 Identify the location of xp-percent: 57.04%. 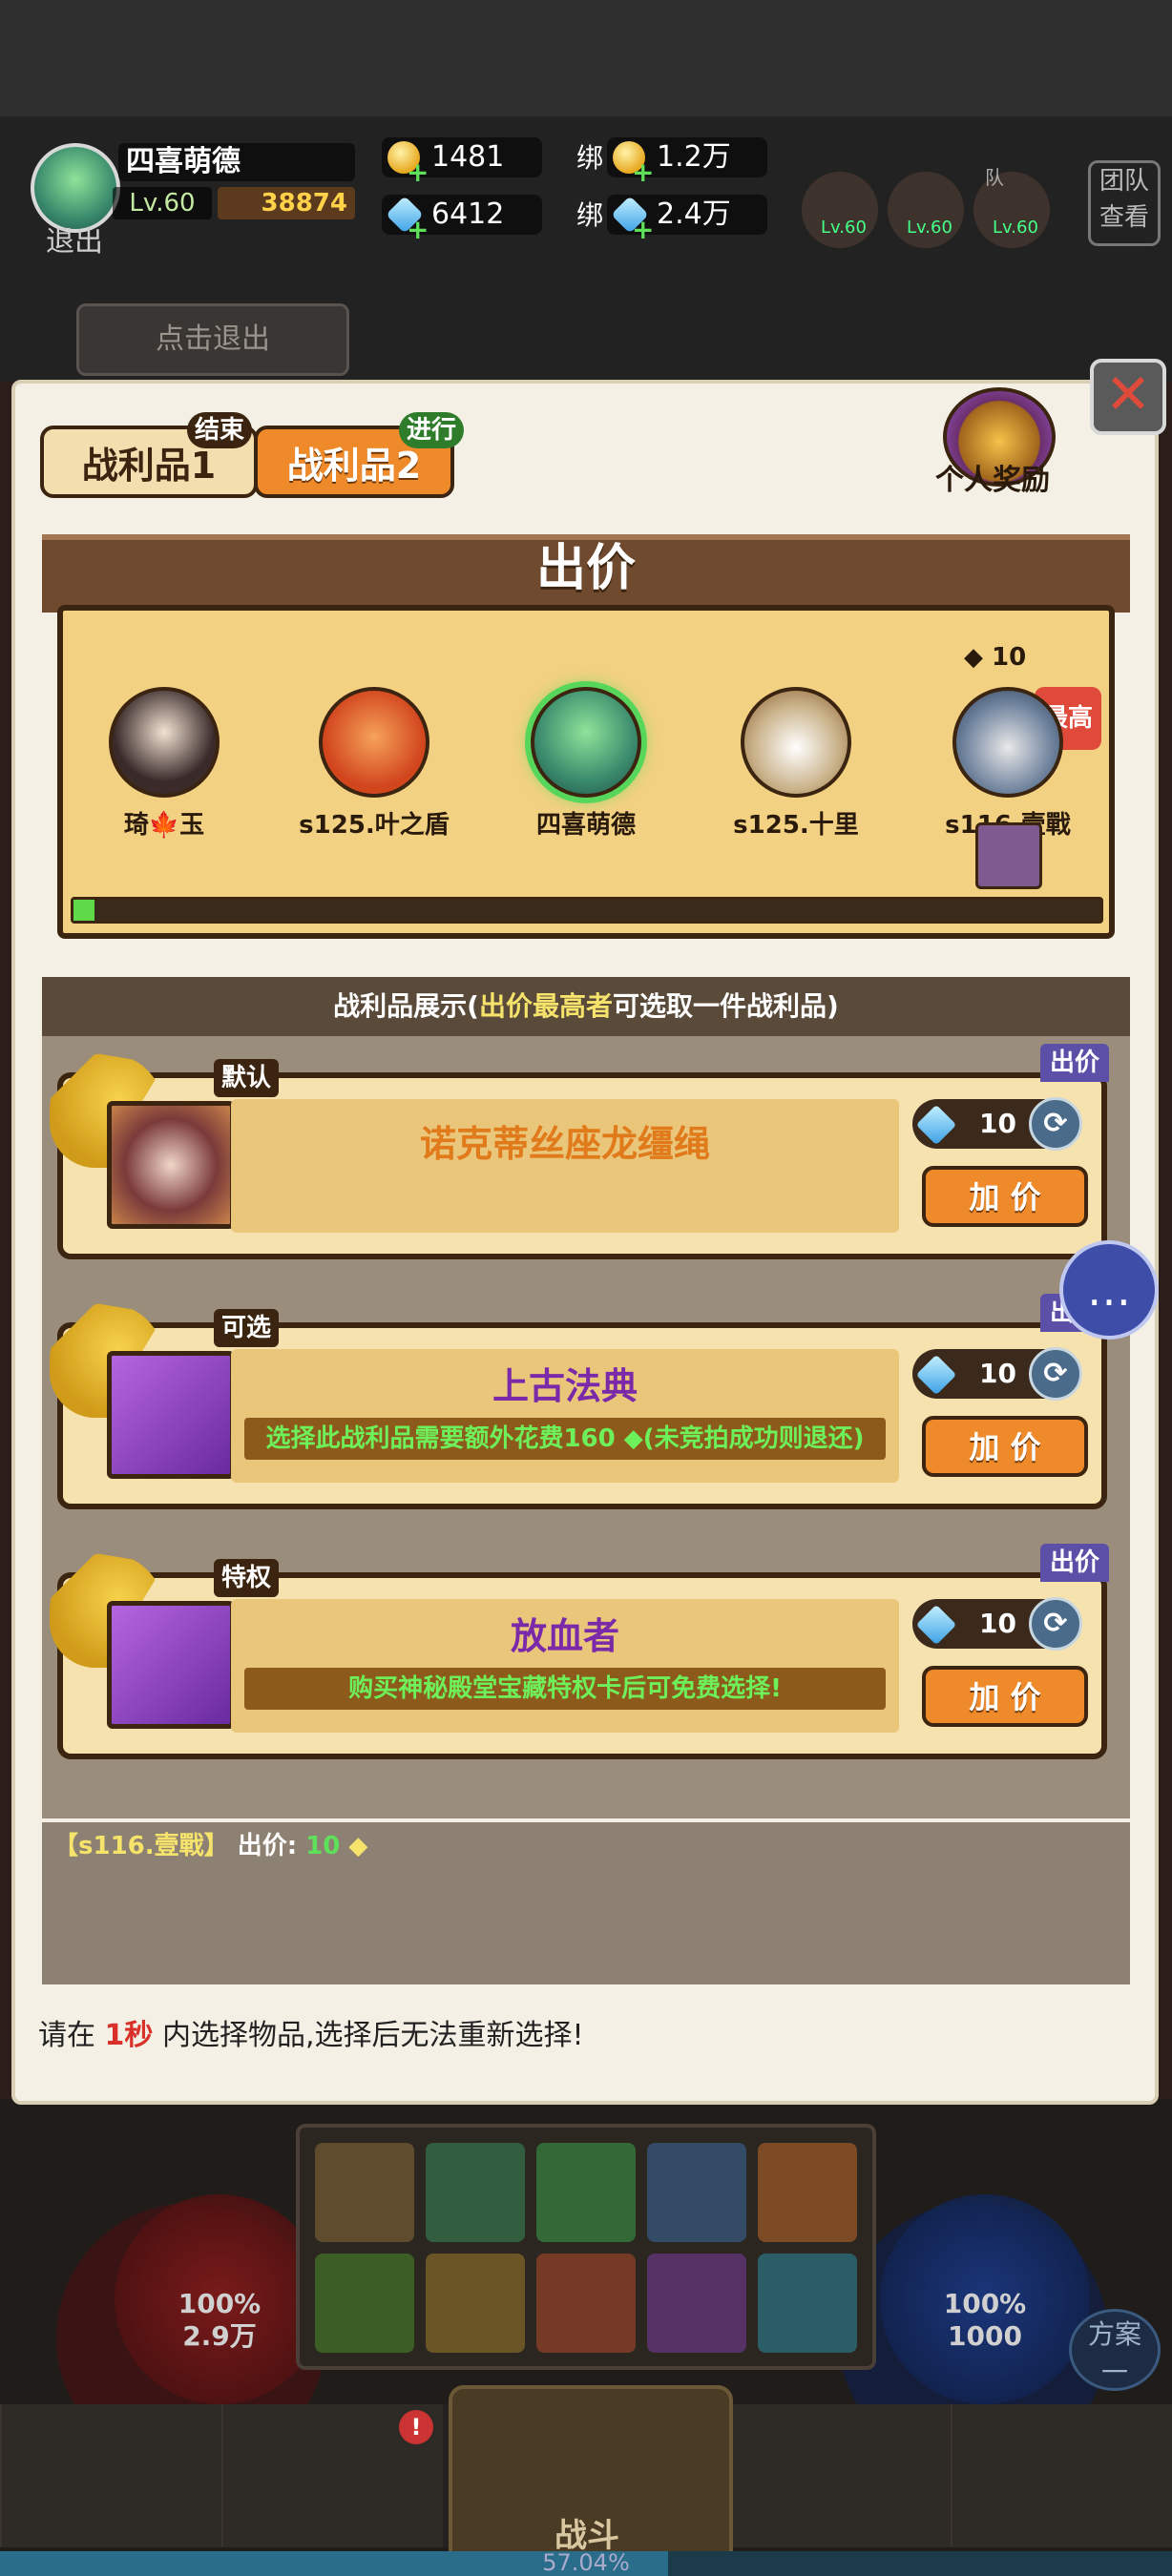
(586, 2562).